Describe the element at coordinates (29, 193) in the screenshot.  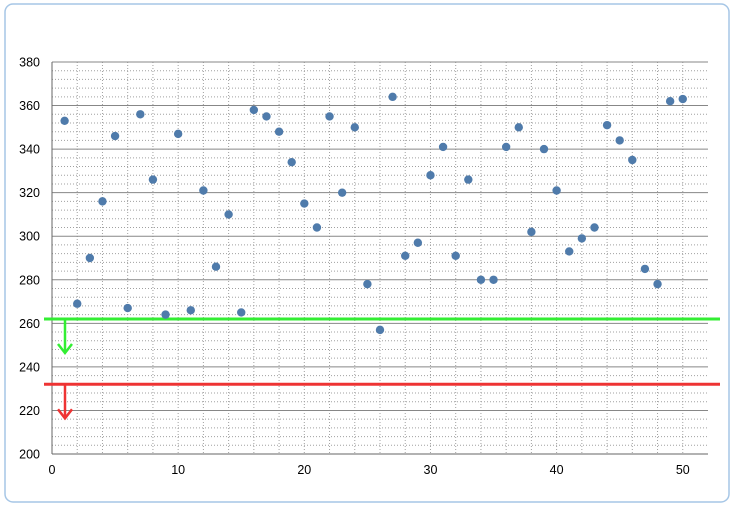
I see `y-tick-label: 320` at that location.